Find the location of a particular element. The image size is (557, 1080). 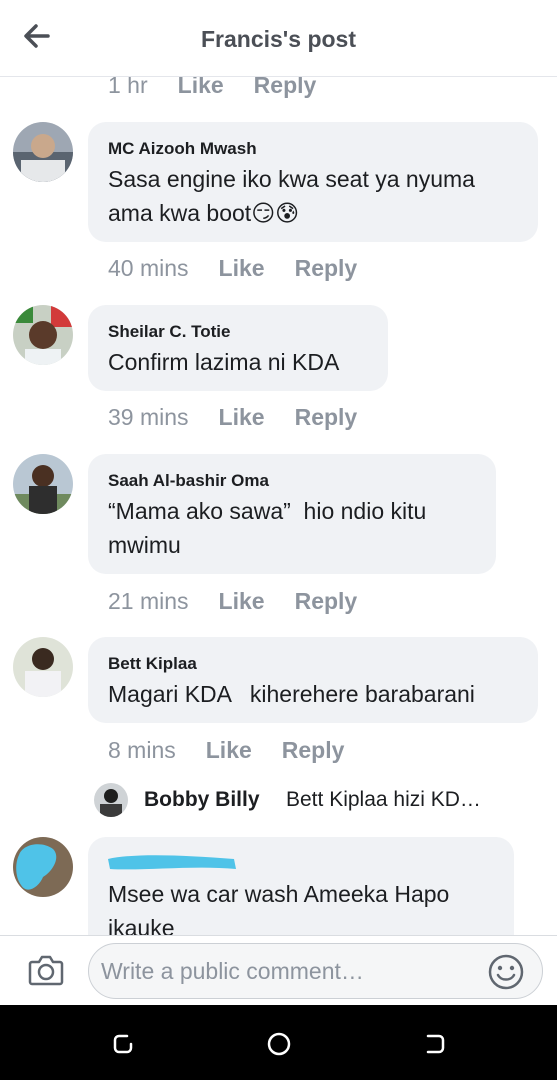

home-button is located at coordinates (279, 1044).